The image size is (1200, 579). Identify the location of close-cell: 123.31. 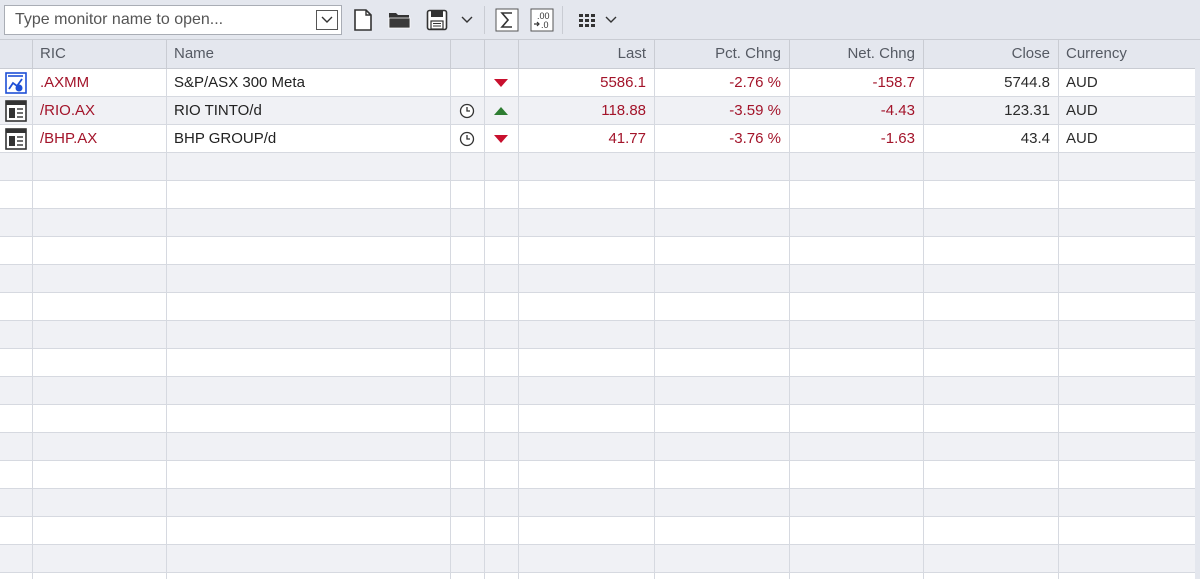
(1027, 110).